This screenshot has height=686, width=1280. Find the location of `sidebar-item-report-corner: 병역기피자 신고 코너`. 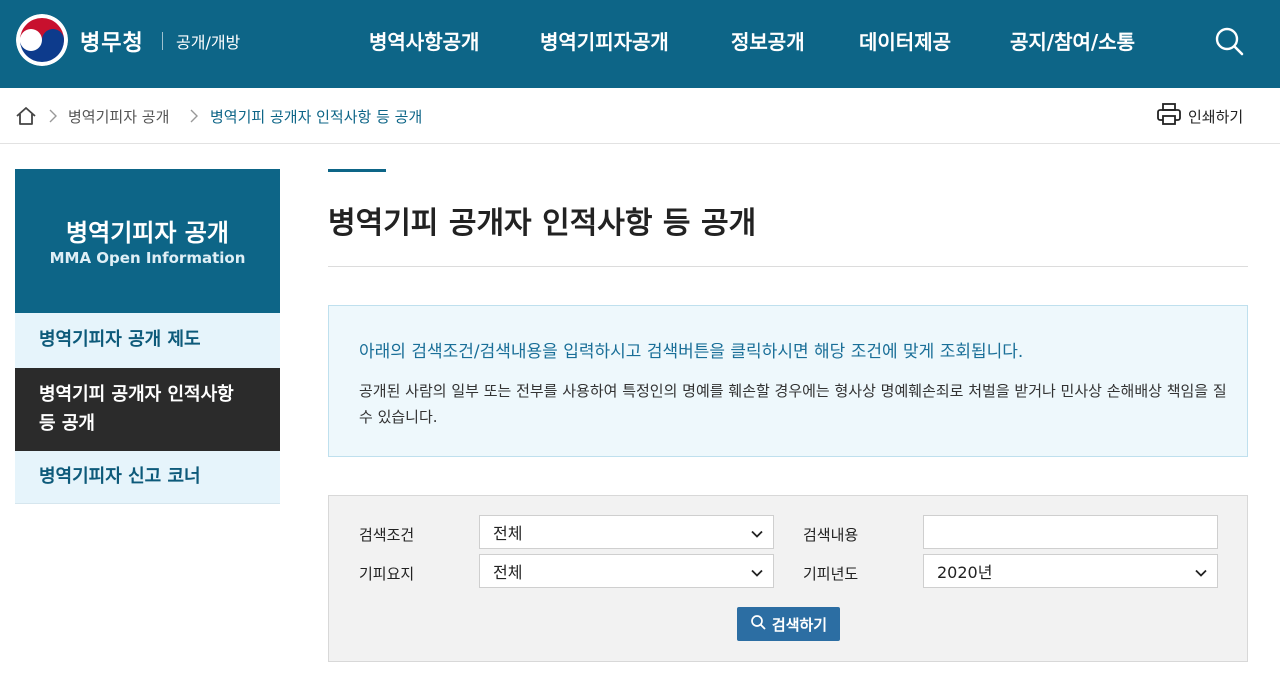

sidebar-item-report-corner: 병역기피자 신고 코너 is located at coordinates (147, 477).